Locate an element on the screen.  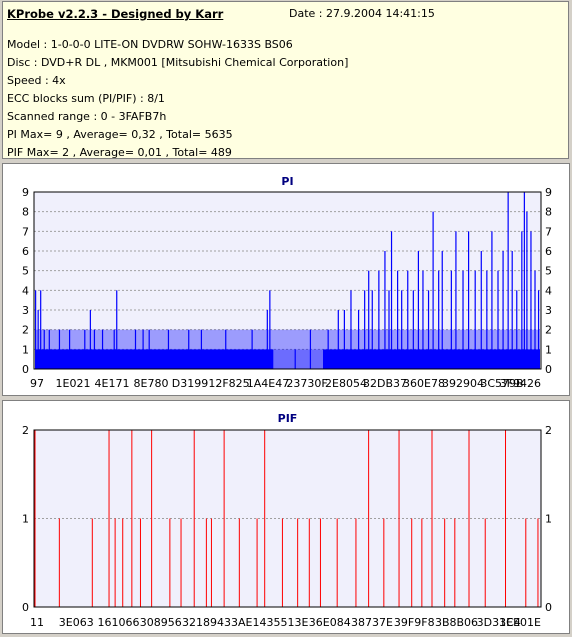
scan-date: Date : 27.9.2004 14:41:15 is located at coordinates (362, 13).